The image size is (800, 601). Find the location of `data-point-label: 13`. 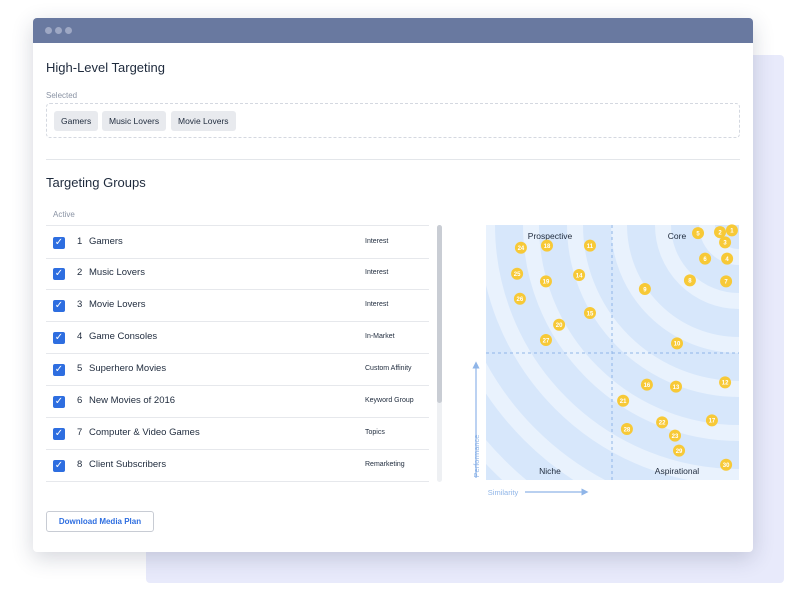

data-point-label: 13 is located at coordinates (676, 388).